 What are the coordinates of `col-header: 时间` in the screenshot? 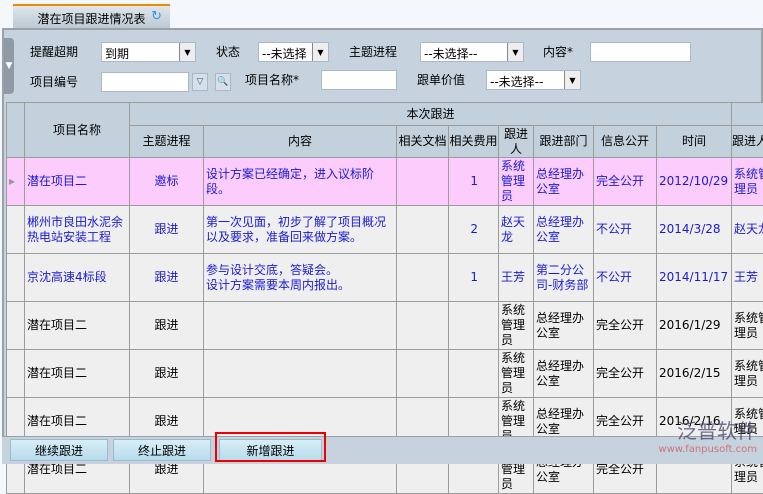 It's located at (694, 142).